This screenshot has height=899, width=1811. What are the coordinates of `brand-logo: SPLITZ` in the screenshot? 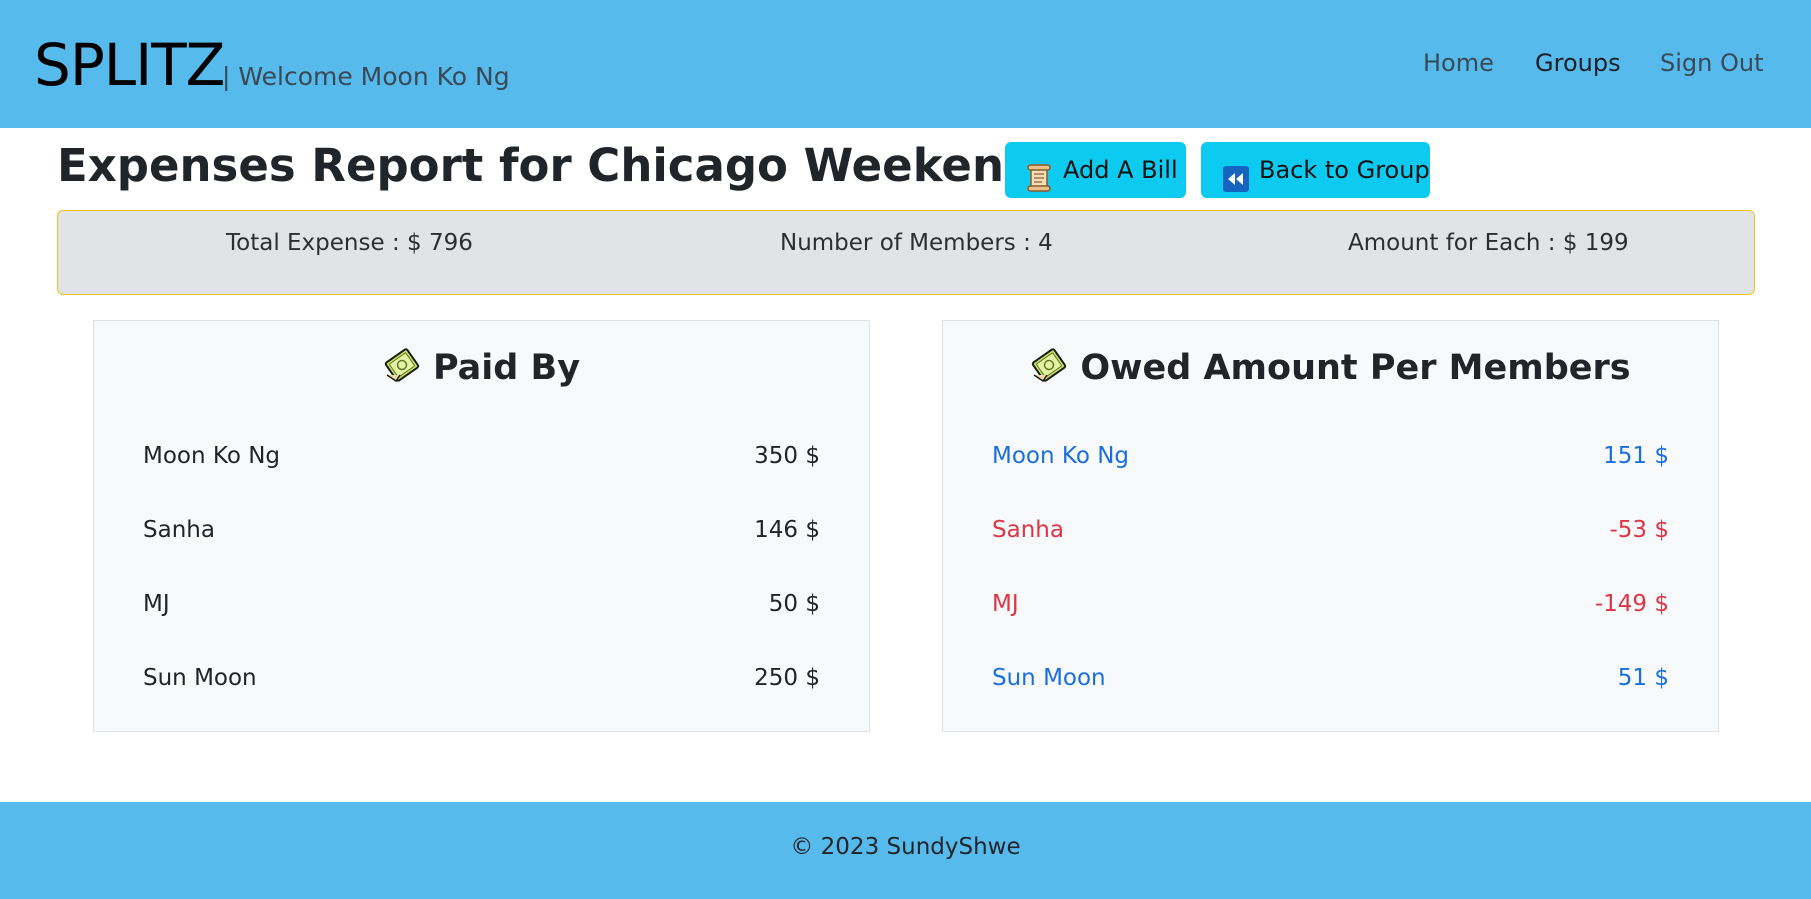 It's located at (129, 65).